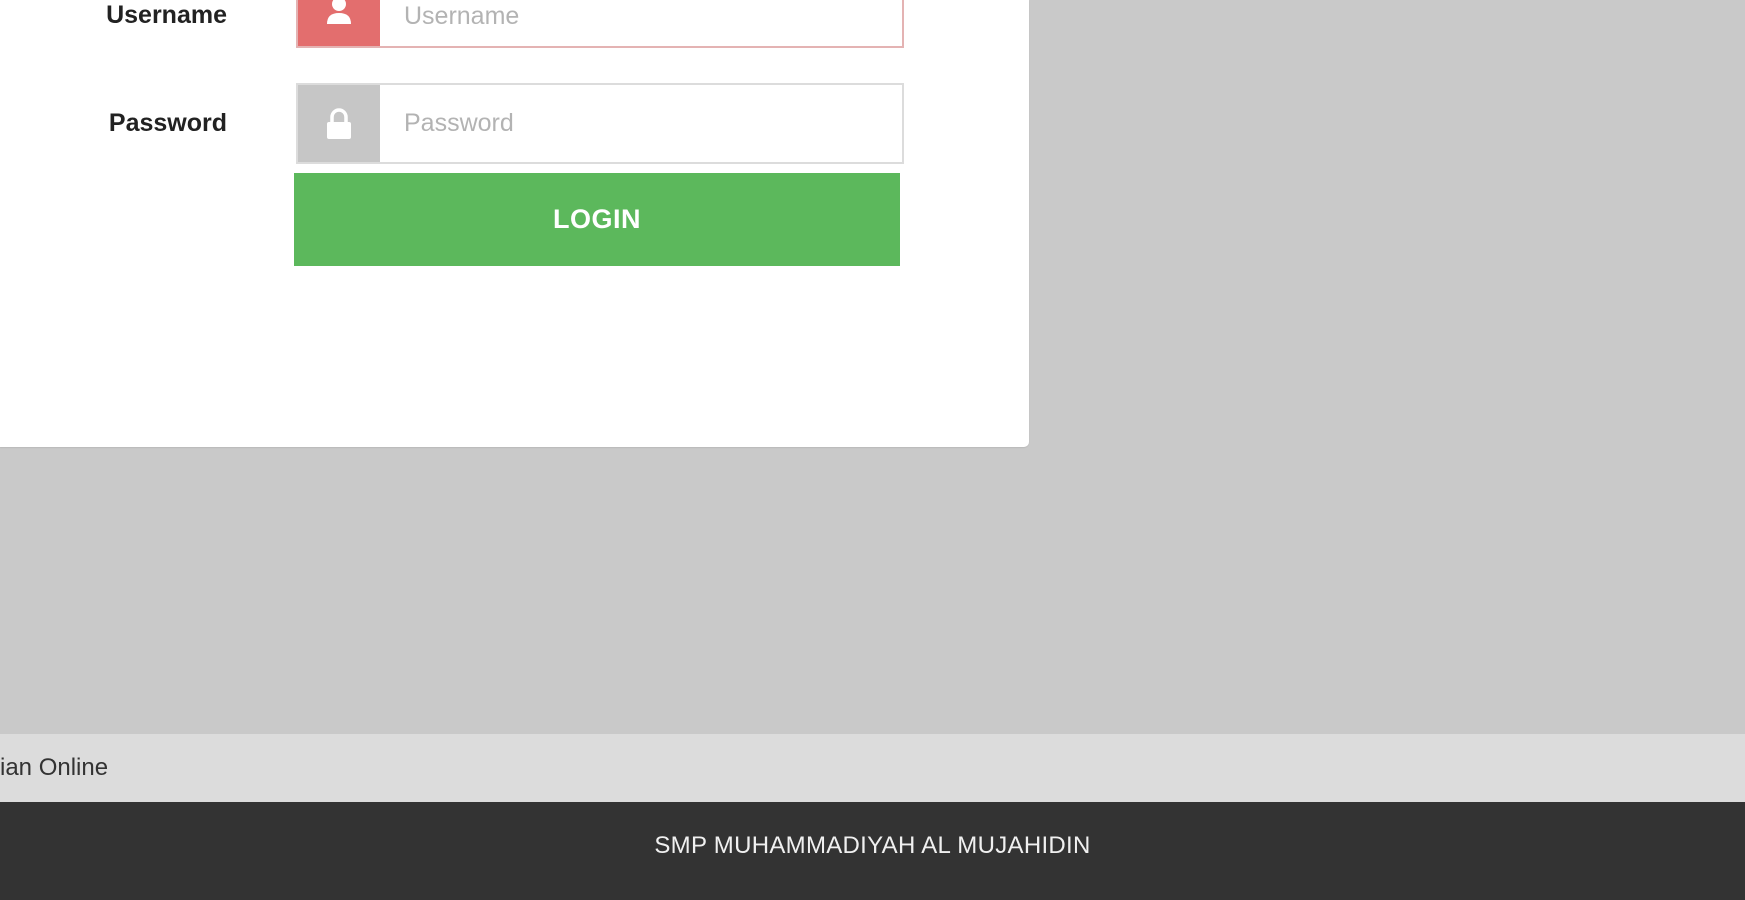 The height and width of the screenshot is (900, 1745). Describe the element at coordinates (167, 123) in the screenshot. I see `password-label: Password` at that location.